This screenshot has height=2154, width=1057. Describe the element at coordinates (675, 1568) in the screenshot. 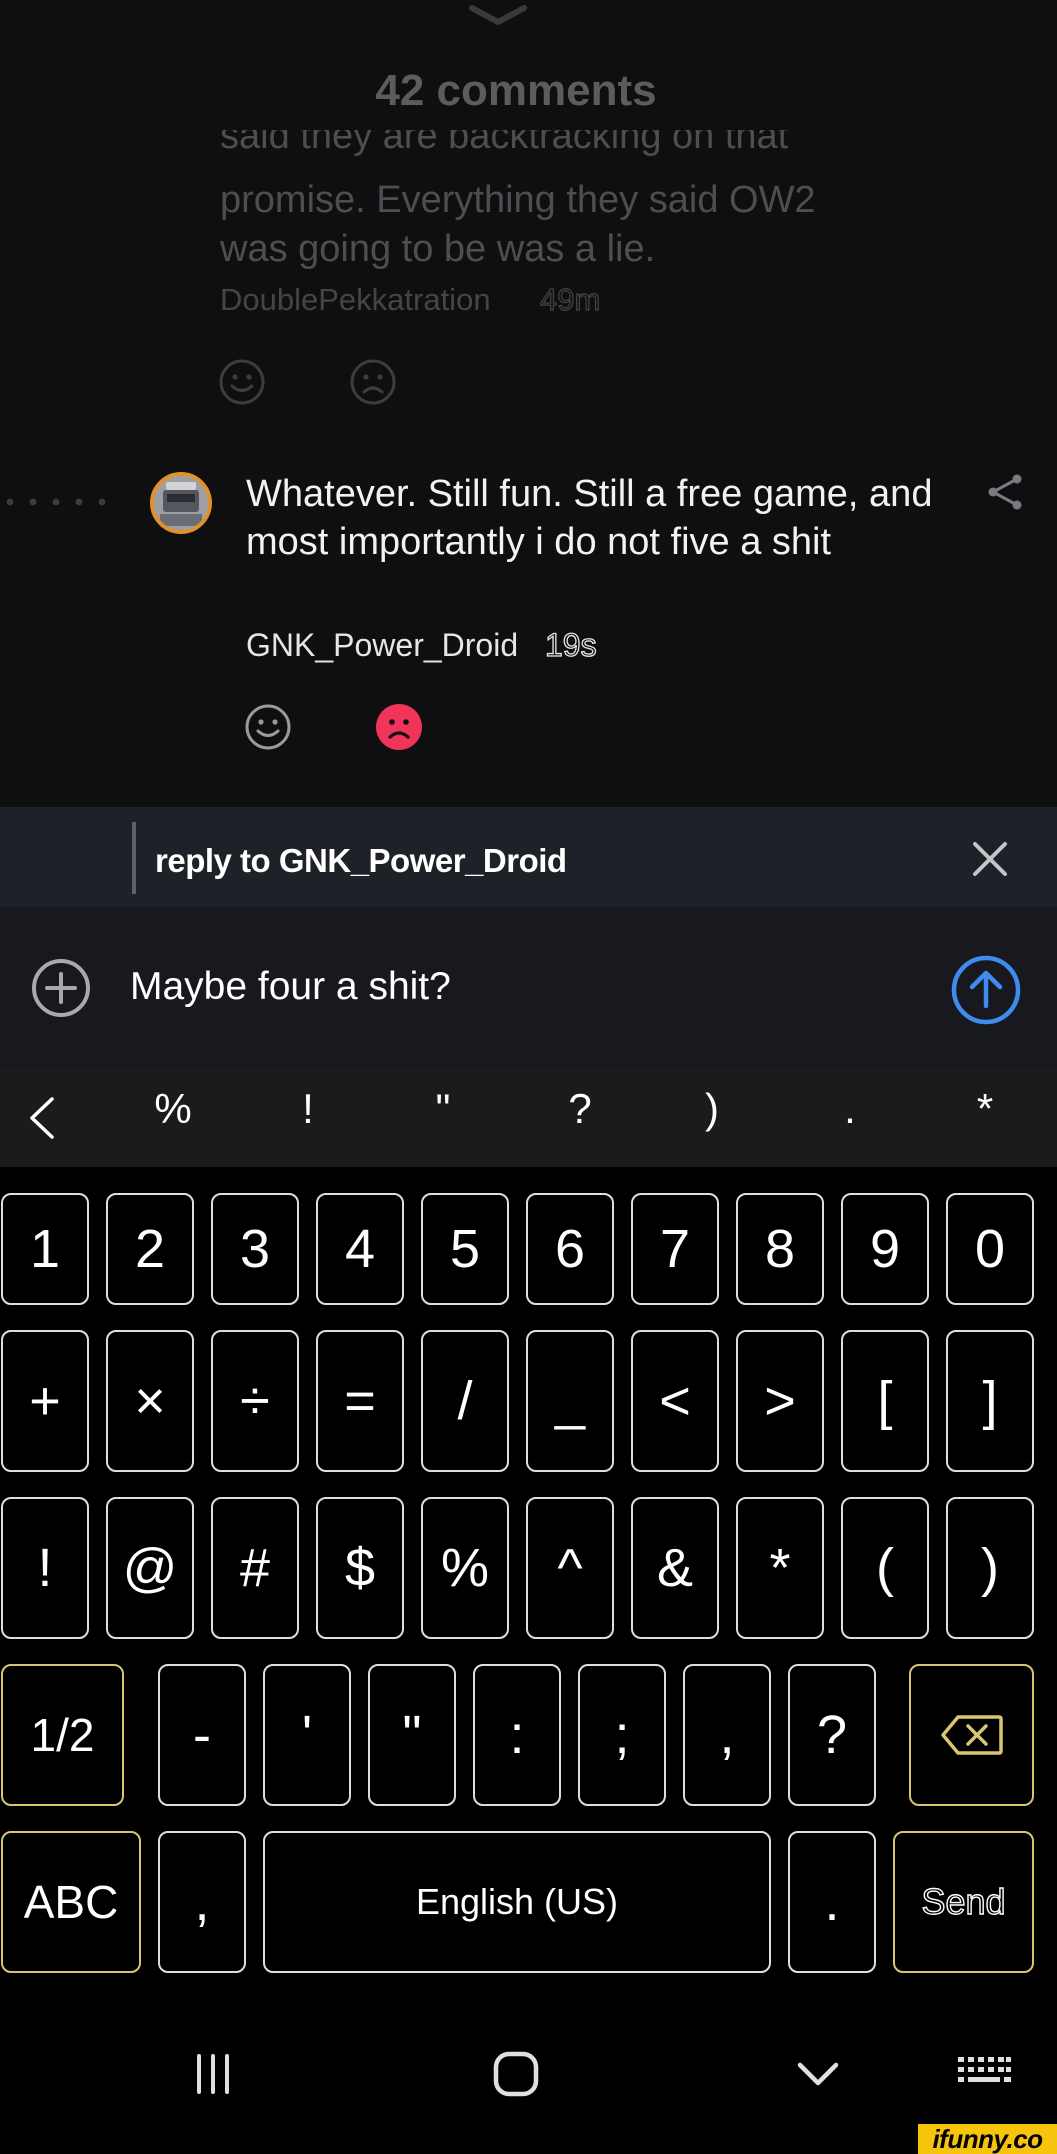

I see `key-ampersand: &` at that location.